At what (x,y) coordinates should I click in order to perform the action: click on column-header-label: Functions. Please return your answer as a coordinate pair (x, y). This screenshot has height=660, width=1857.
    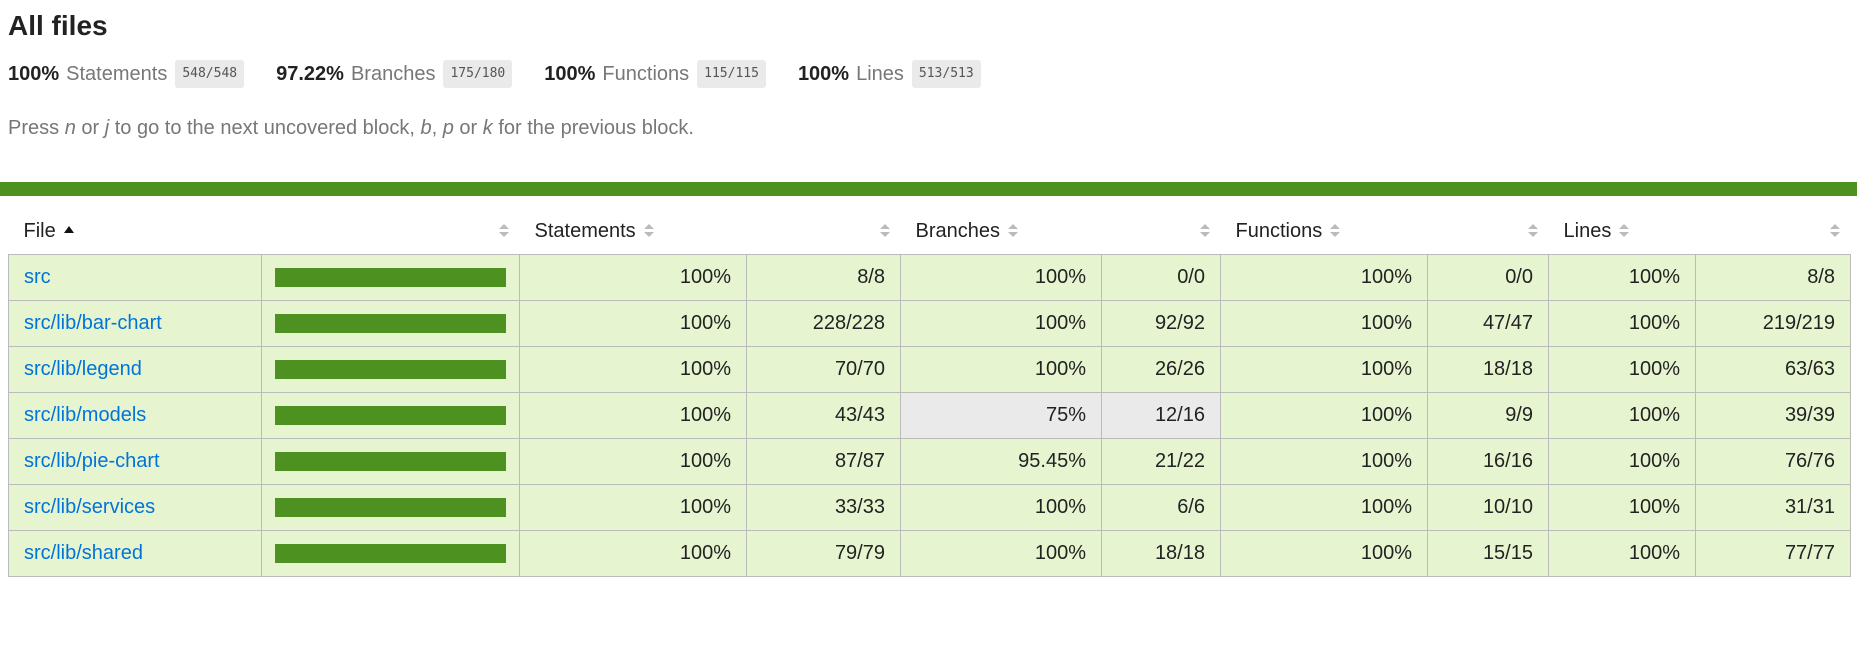
    Looking at the image, I should click on (1279, 230).